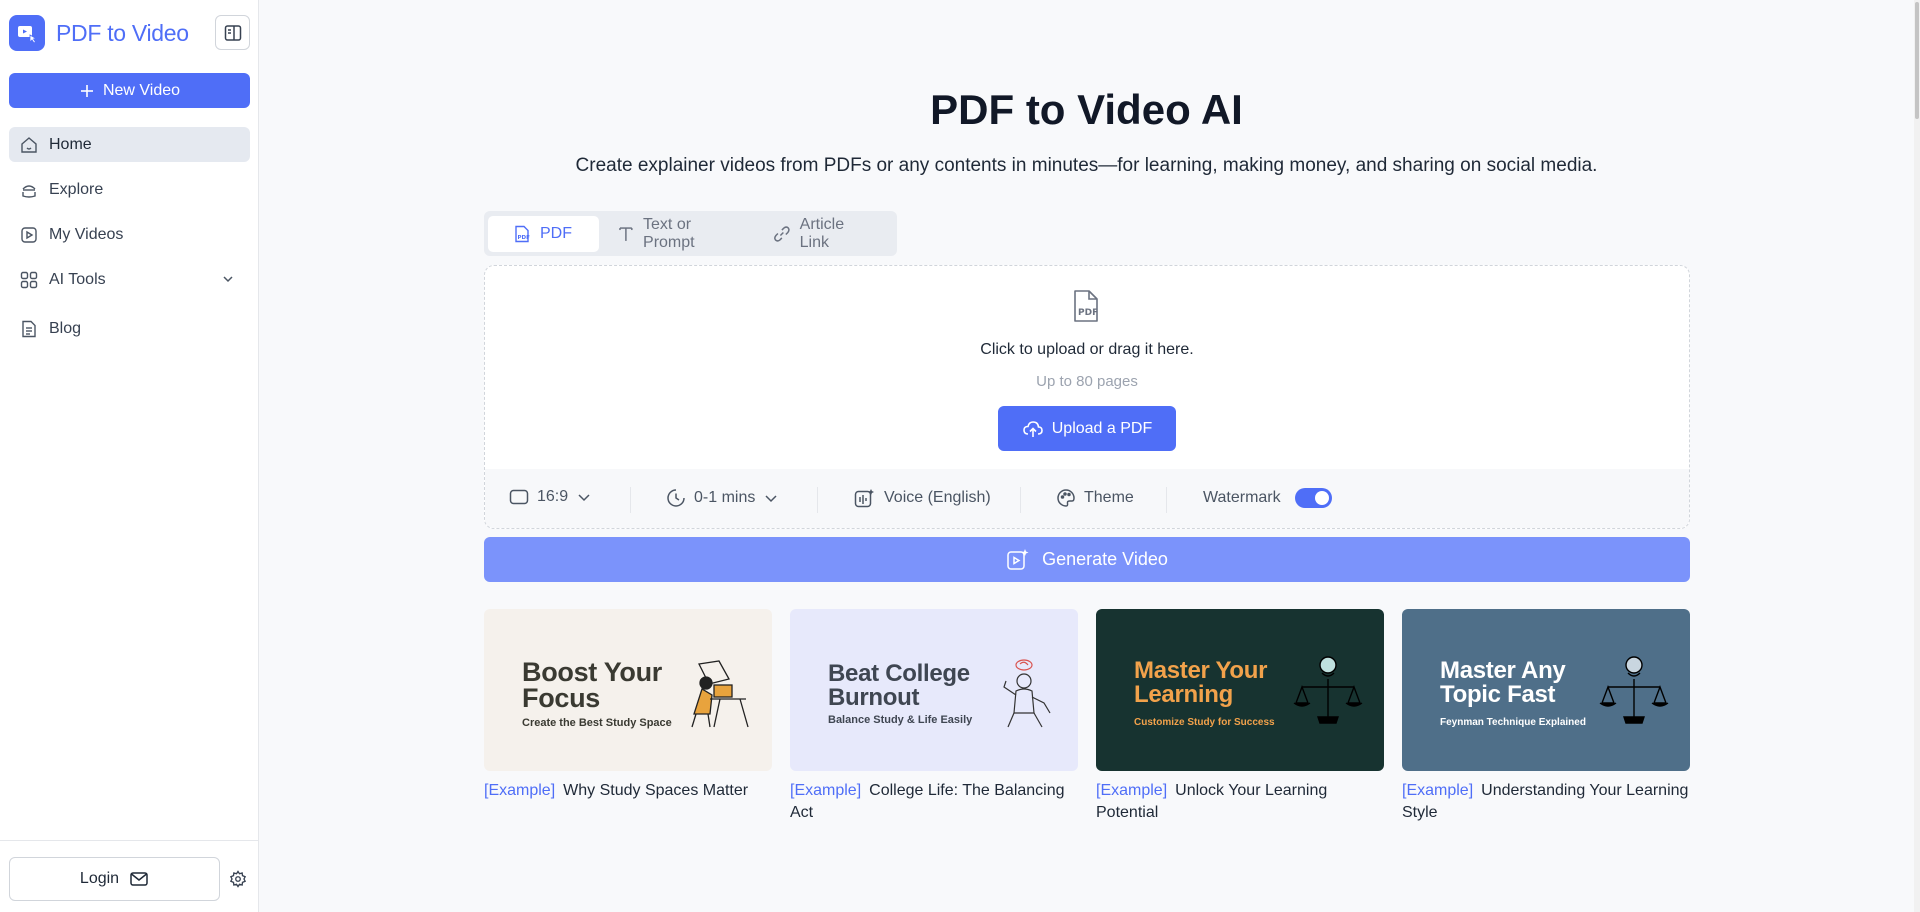 The height and width of the screenshot is (912, 1920). Describe the element at coordinates (1066, 498) in the screenshot. I see `palette-icon` at that location.